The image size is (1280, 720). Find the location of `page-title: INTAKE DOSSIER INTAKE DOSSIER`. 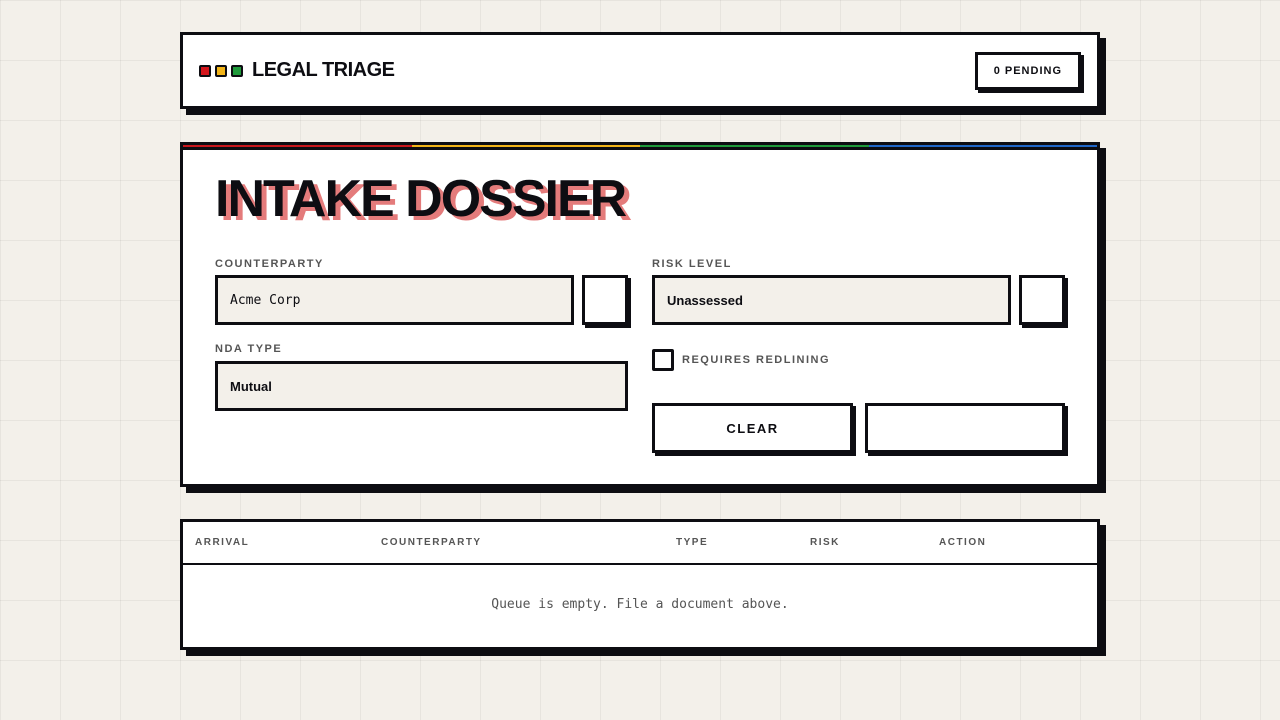

page-title: INTAKE DOSSIER INTAKE DOSSIER is located at coordinates (423, 199).